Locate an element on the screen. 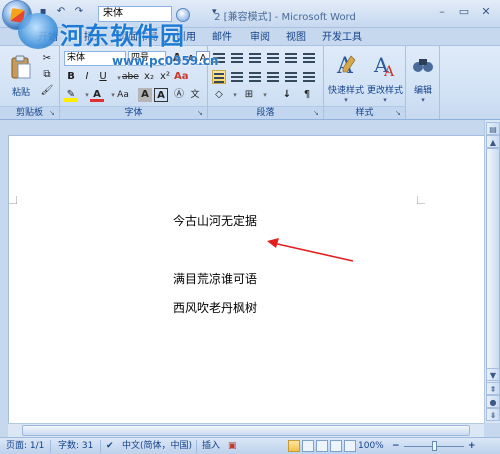 This screenshot has width=500, height=454. scroll-down-icon: ▼ is located at coordinates (493, 374).